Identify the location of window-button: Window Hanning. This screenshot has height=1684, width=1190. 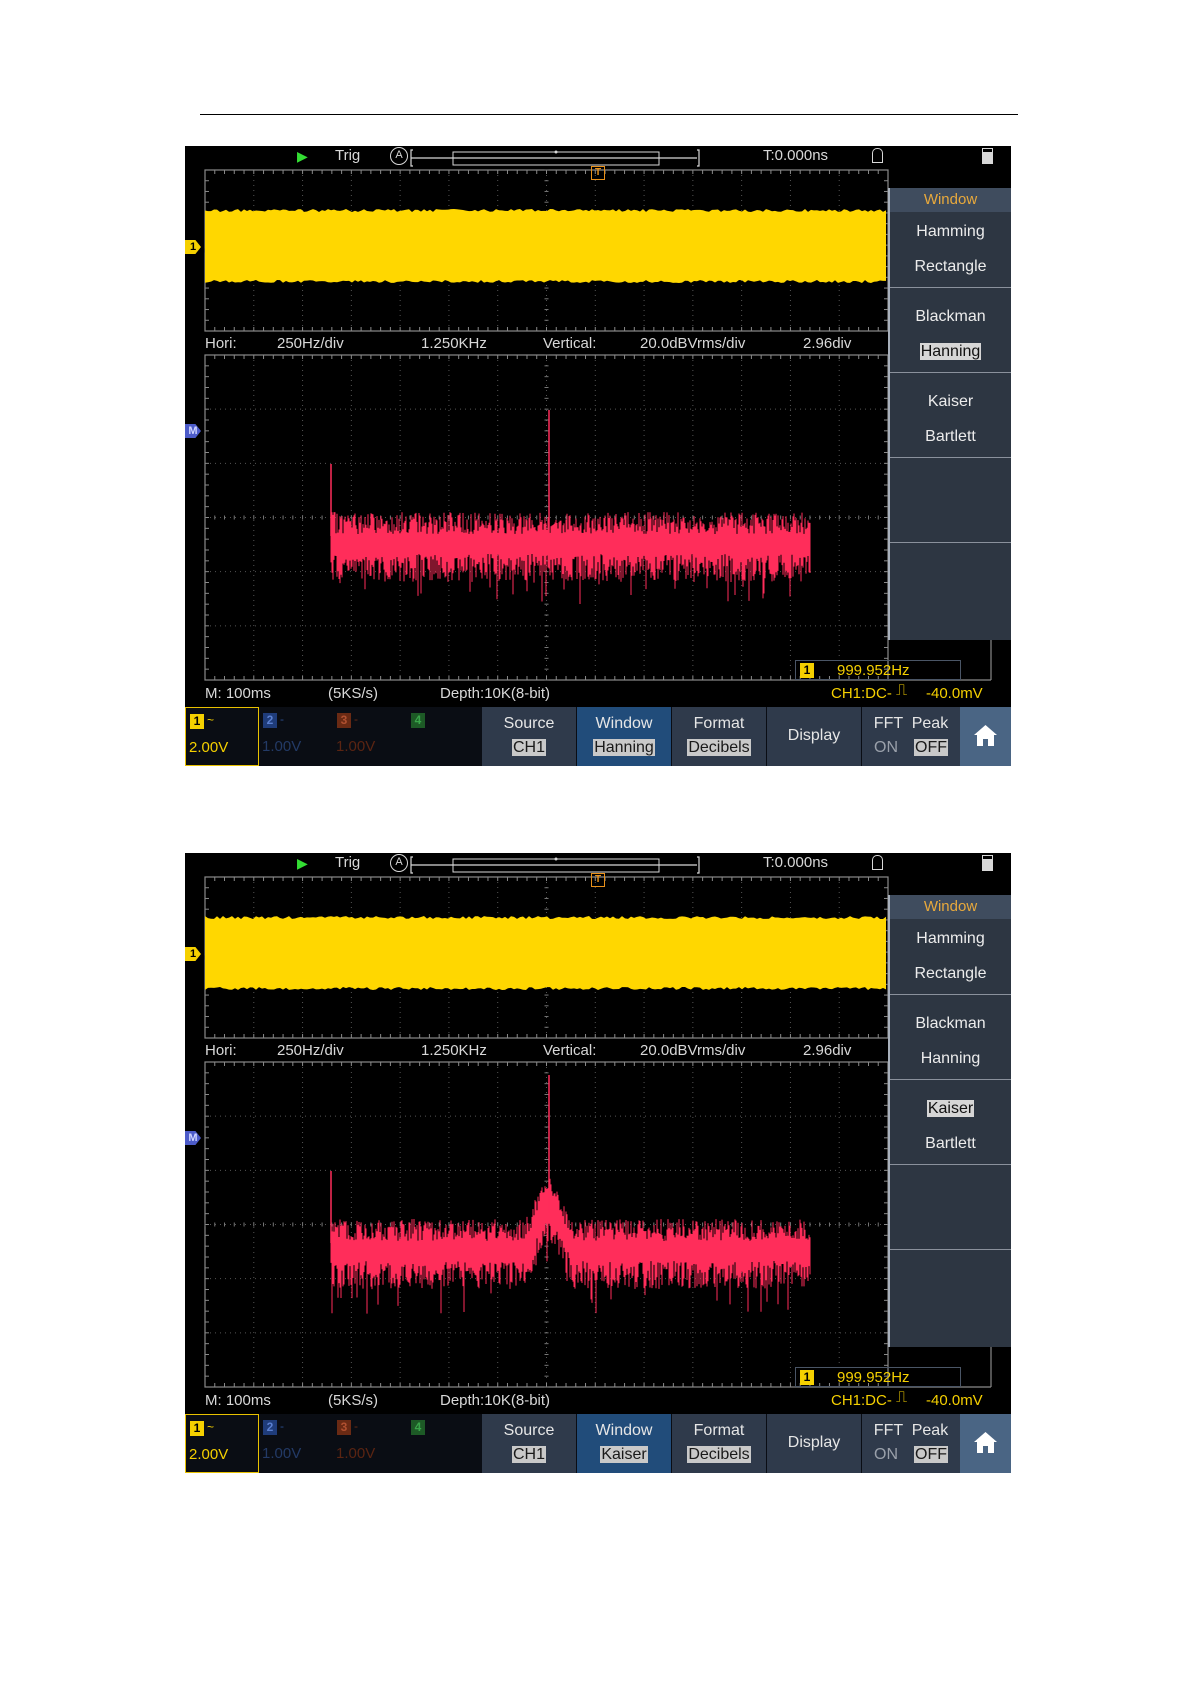
(623, 736).